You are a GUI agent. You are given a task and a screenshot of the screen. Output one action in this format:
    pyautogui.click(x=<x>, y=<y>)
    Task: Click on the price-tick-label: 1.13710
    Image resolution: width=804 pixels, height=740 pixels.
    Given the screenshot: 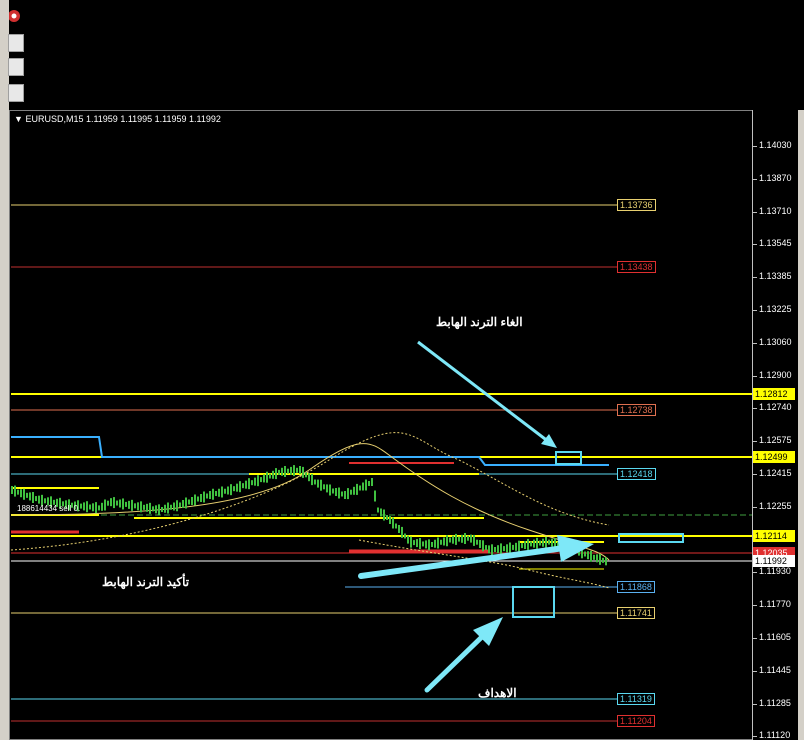 What is the action you would take?
    pyautogui.click(x=775, y=210)
    